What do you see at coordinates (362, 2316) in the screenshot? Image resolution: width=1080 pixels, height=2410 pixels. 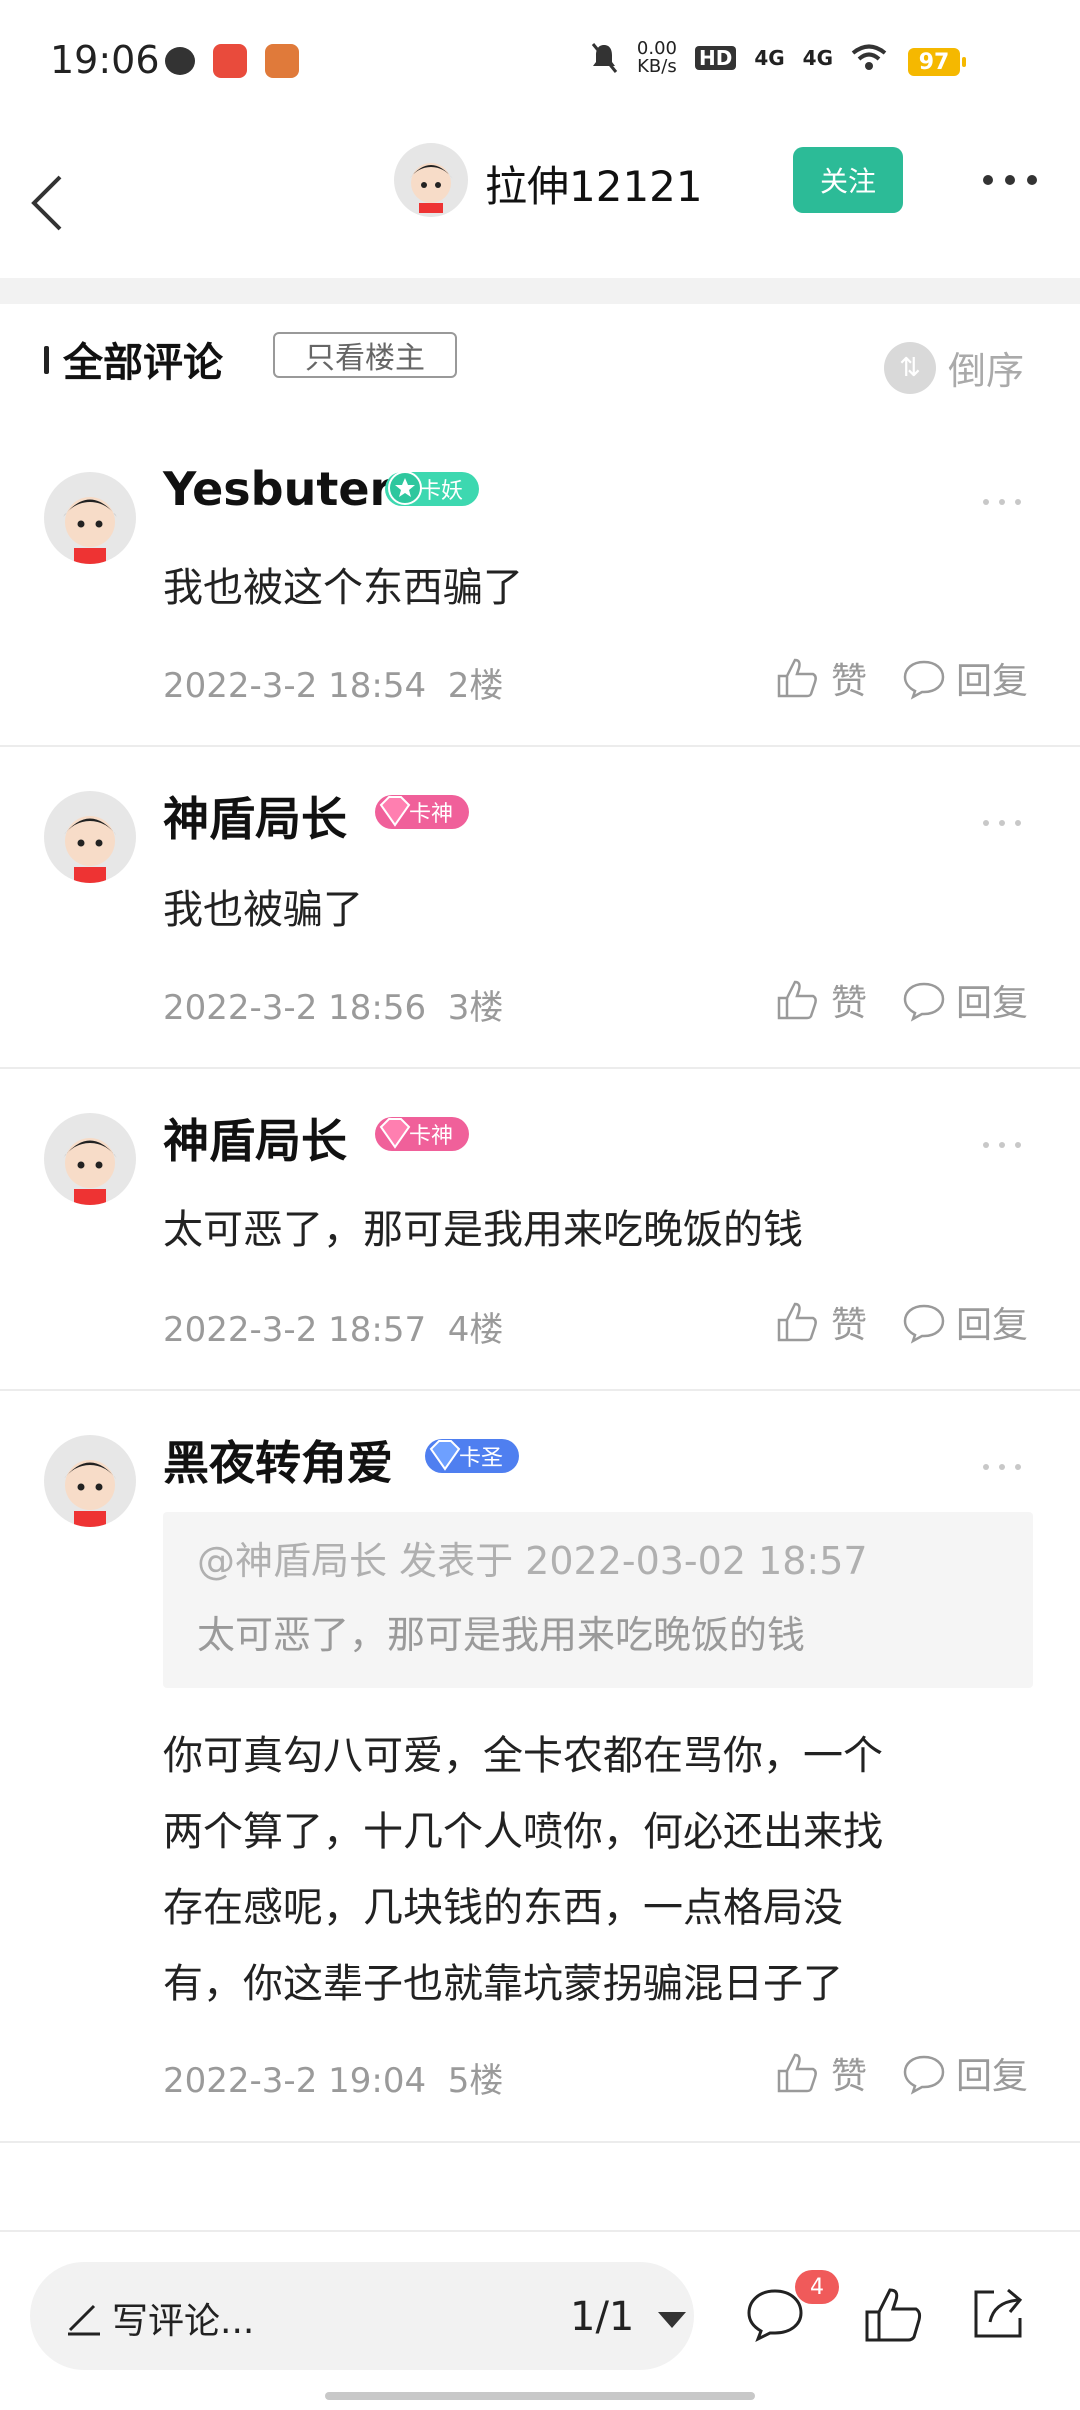 I see `write-comment-input: 写评论... 1/1` at bounding box center [362, 2316].